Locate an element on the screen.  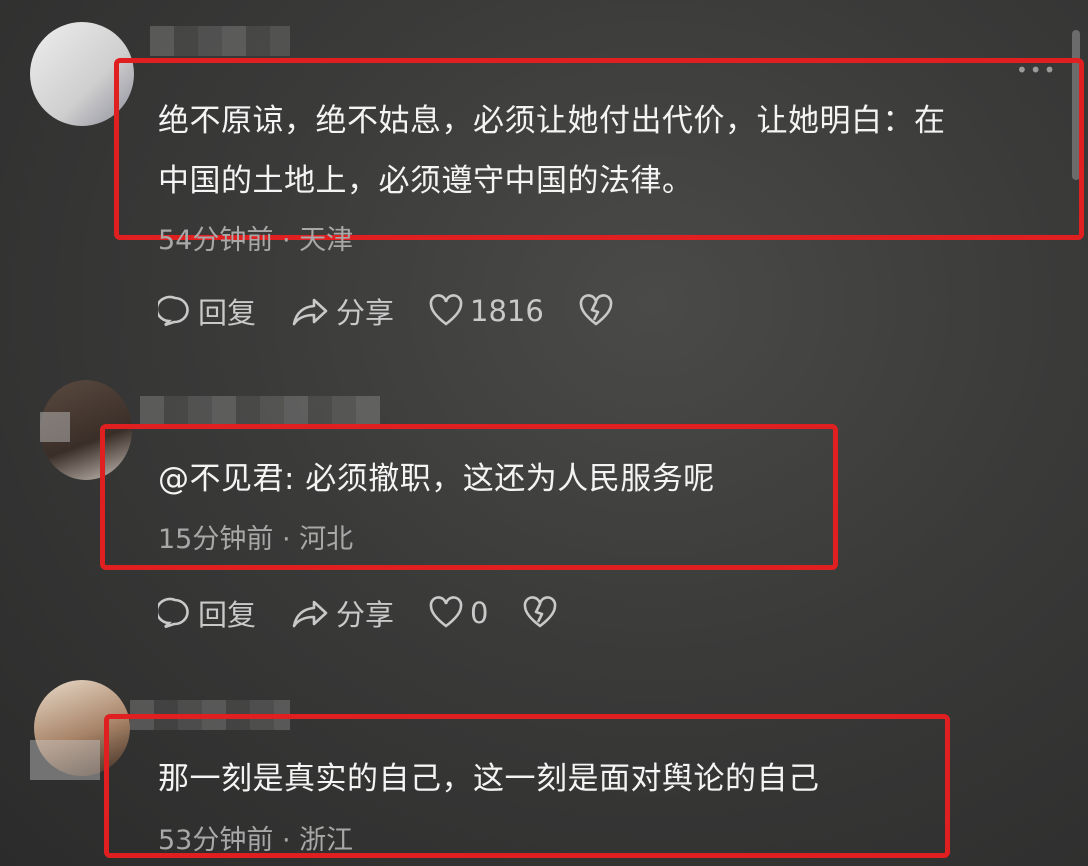
like-button: 1816 is located at coordinates (486, 311).